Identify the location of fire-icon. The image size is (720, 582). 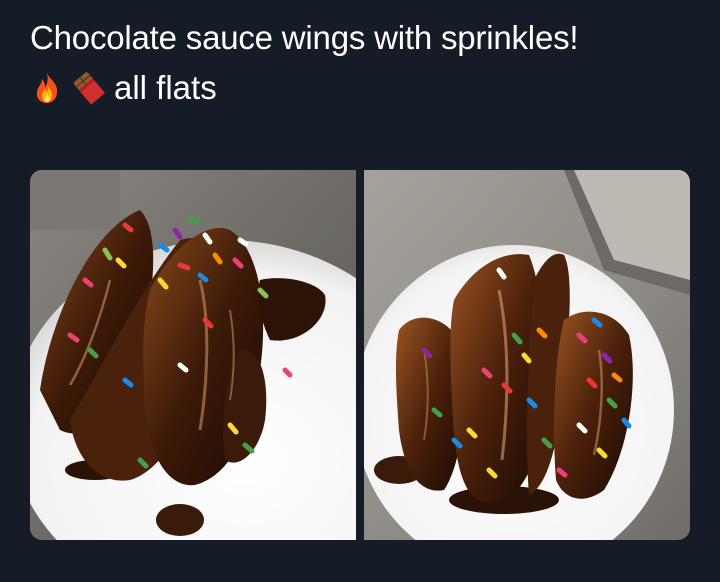
(47, 88).